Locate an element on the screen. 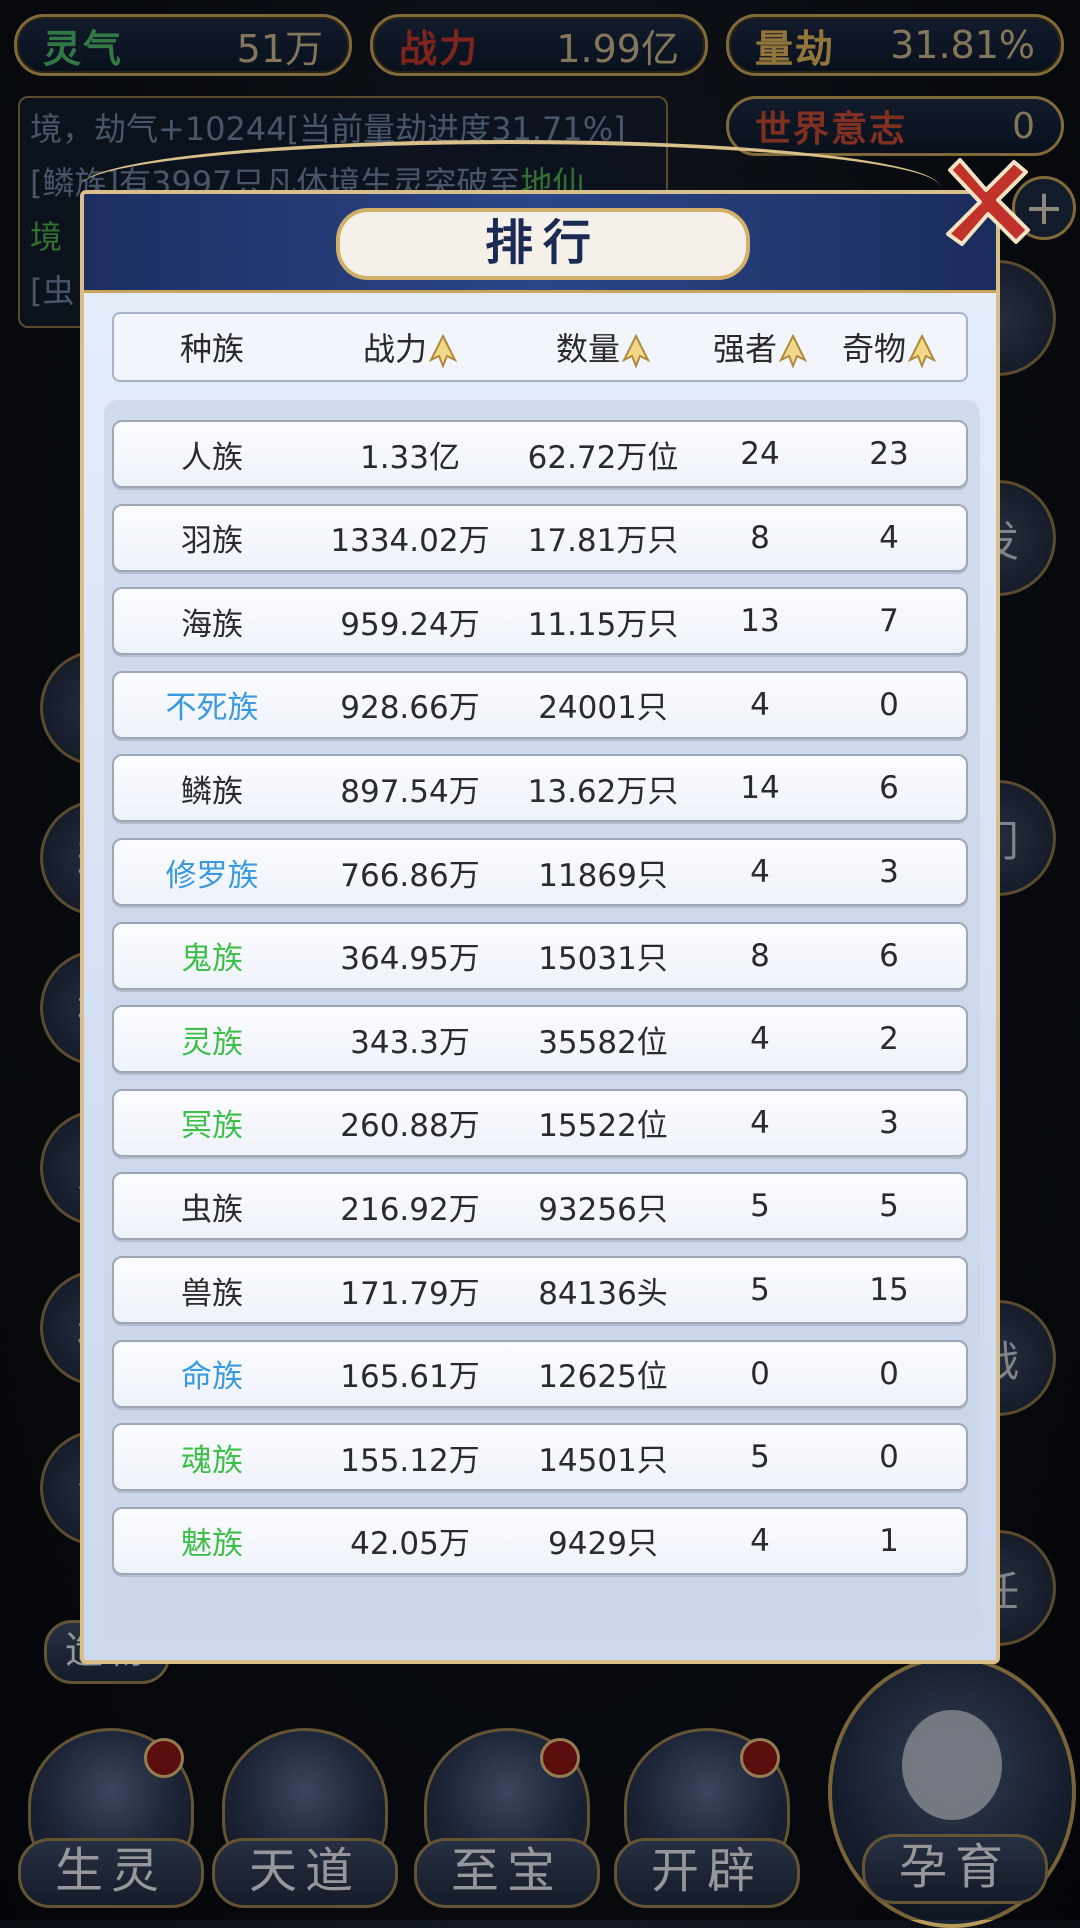 The width and height of the screenshot is (1080, 1928). race-cell: 鬼族 is located at coordinates (212, 959).